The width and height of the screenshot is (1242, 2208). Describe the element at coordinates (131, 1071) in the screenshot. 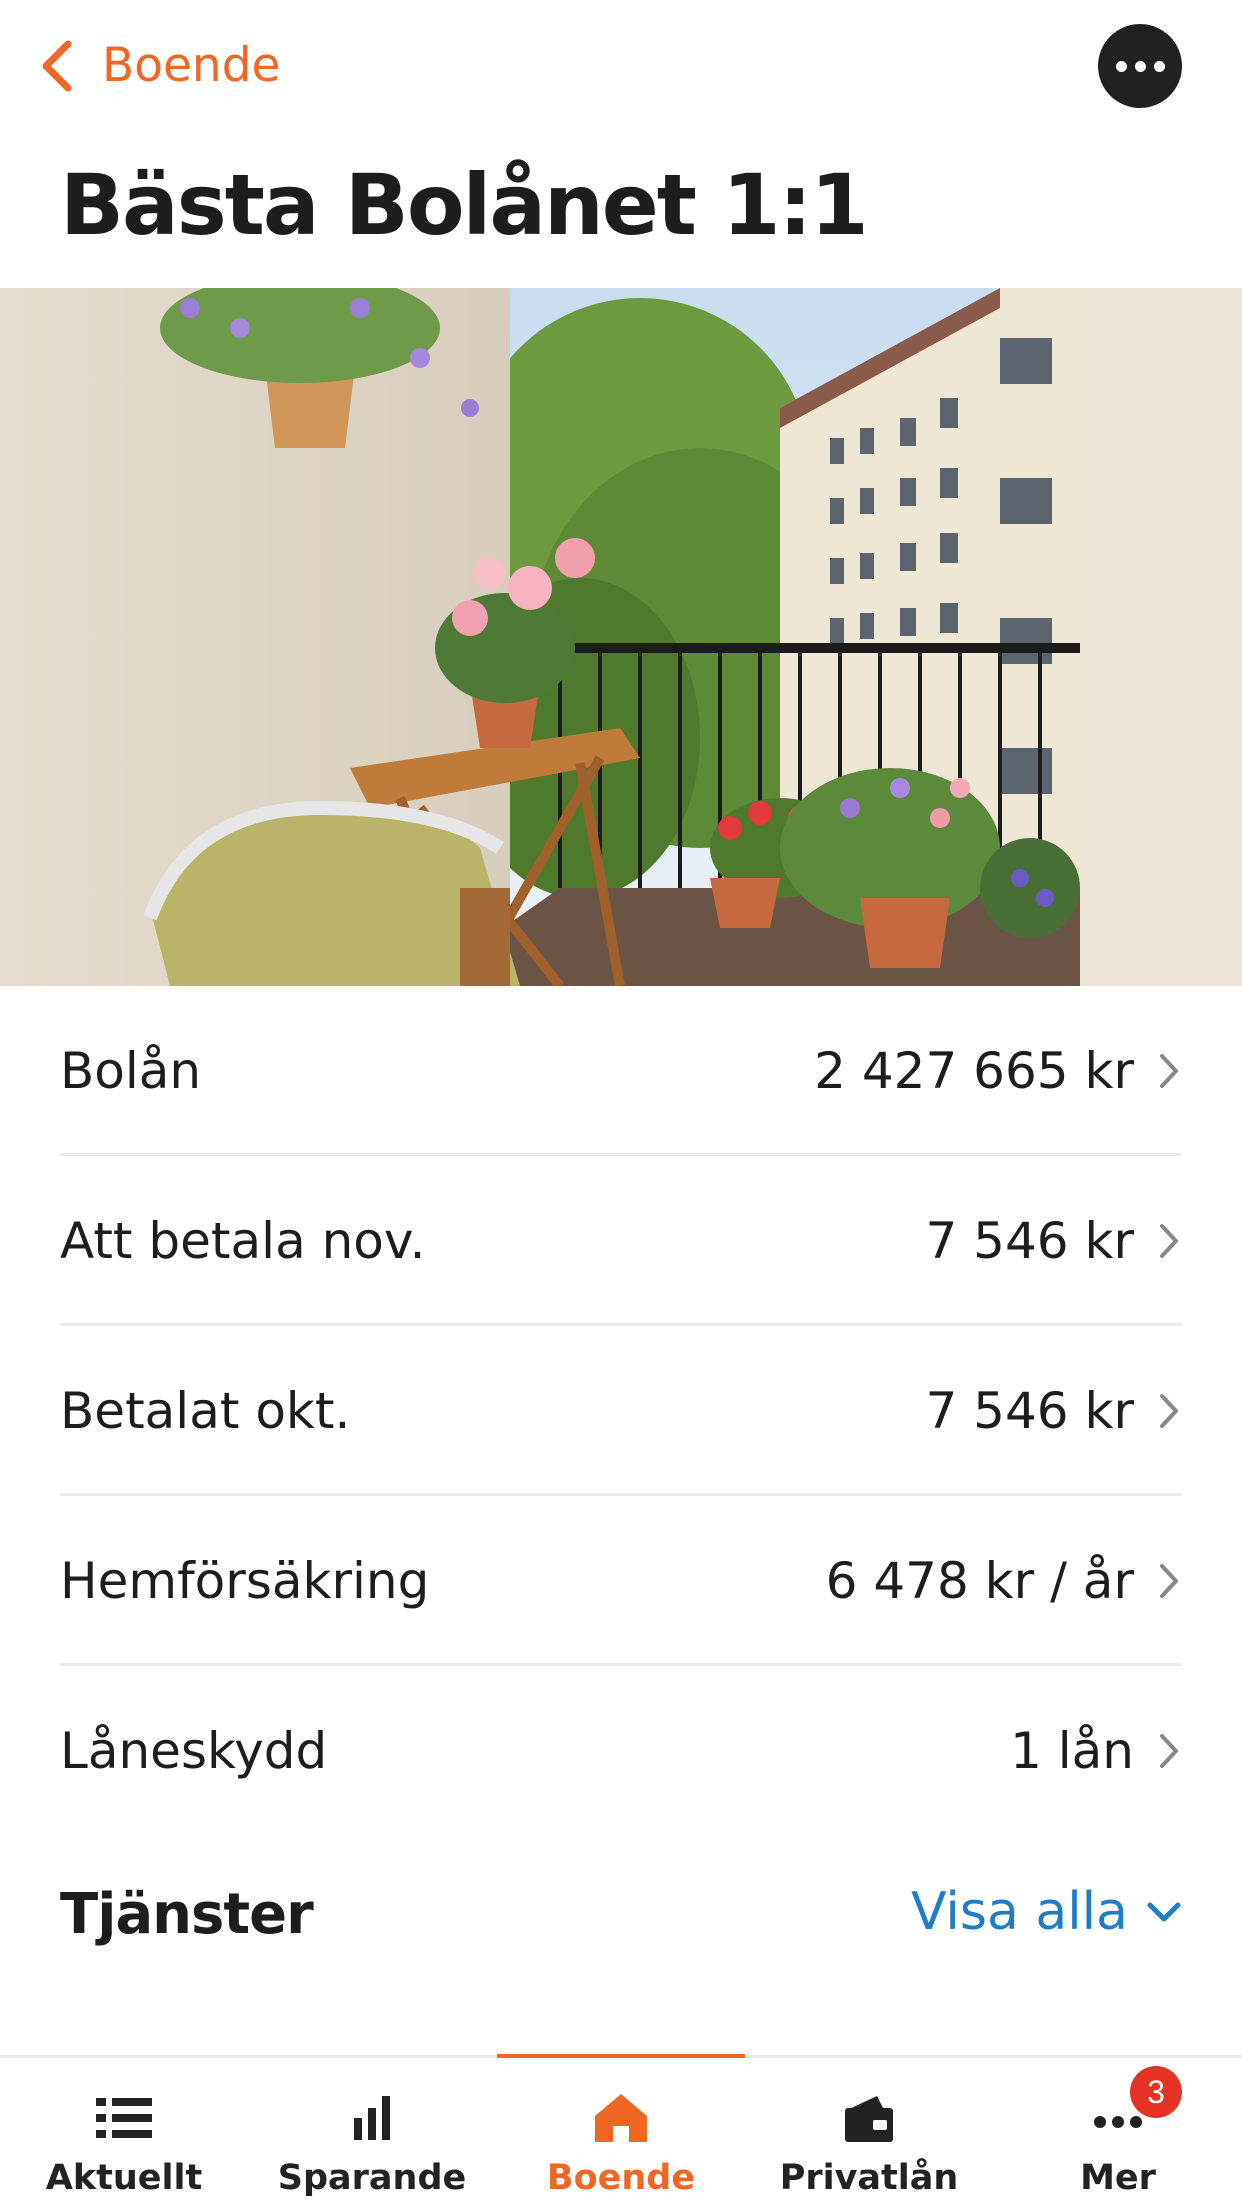

I see `row-label: Bolån` at that location.